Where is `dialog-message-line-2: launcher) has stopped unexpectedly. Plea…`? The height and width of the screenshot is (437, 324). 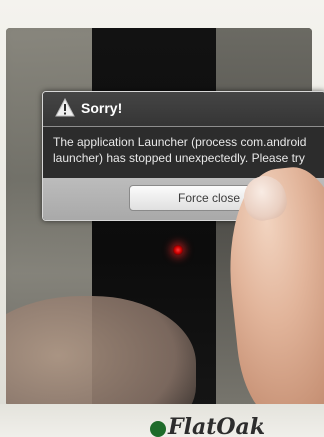 dialog-message-line-2: launcher) has stopped unexpectedly. Plea… is located at coordinates (179, 158).